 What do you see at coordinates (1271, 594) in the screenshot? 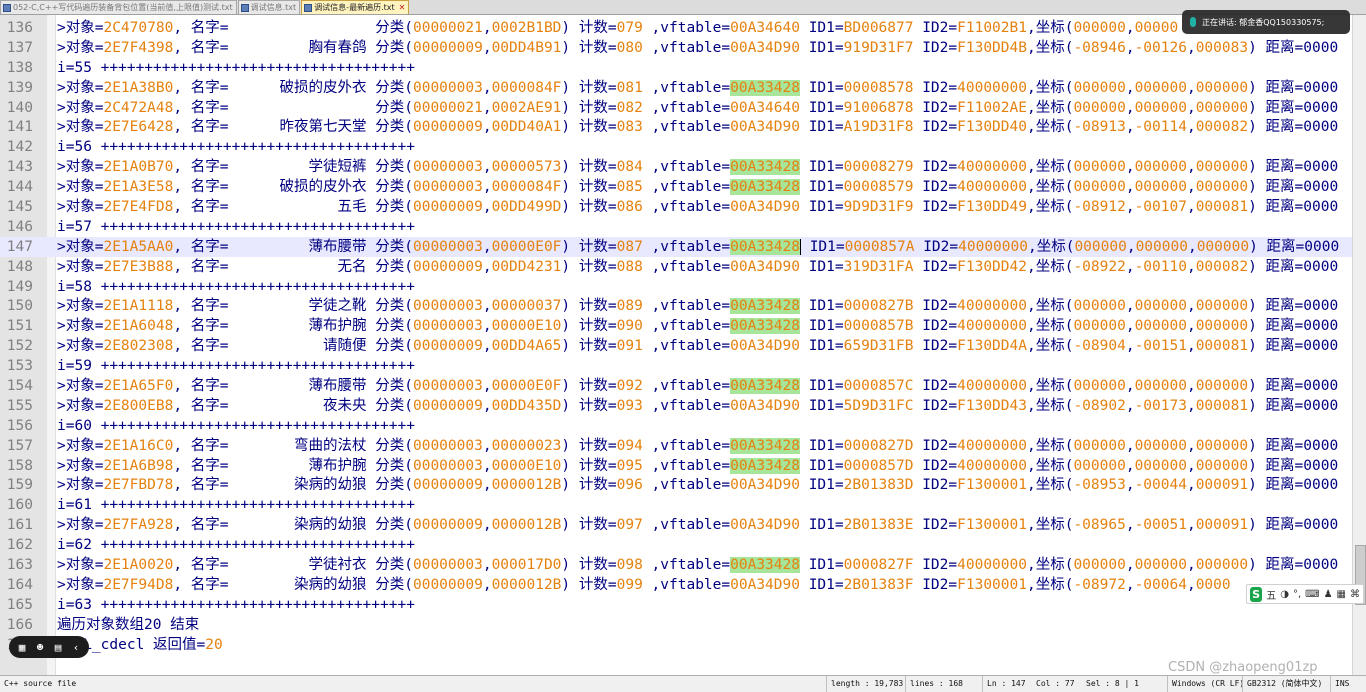
I see `ime-mode: 五` at bounding box center [1271, 594].